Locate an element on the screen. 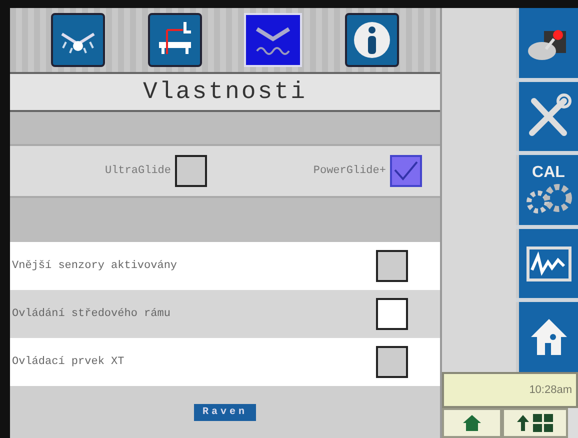 Image resolution: width=578 pixels, height=438 pixels. feature-label: Ovládání středového rámu is located at coordinates (91, 314).